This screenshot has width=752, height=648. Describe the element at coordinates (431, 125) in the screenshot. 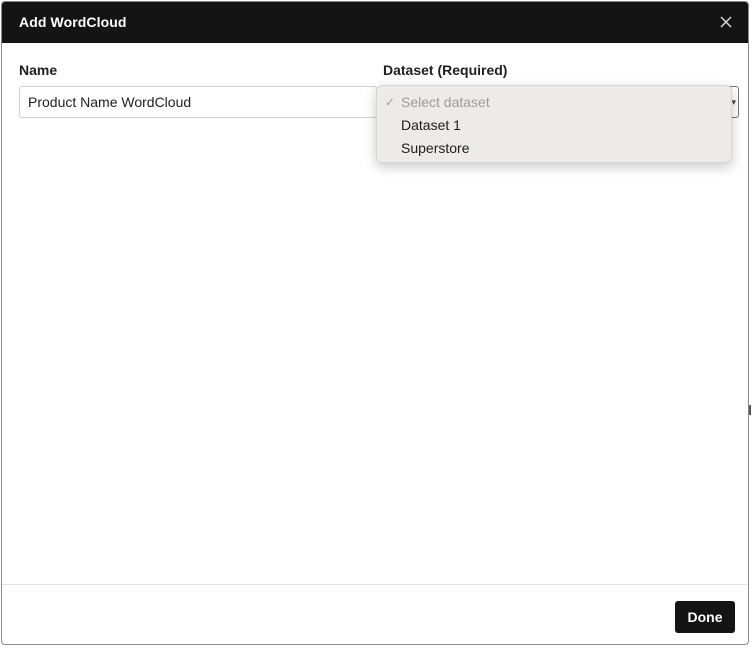

I see `dataset-option-label: Dataset 1` at that location.